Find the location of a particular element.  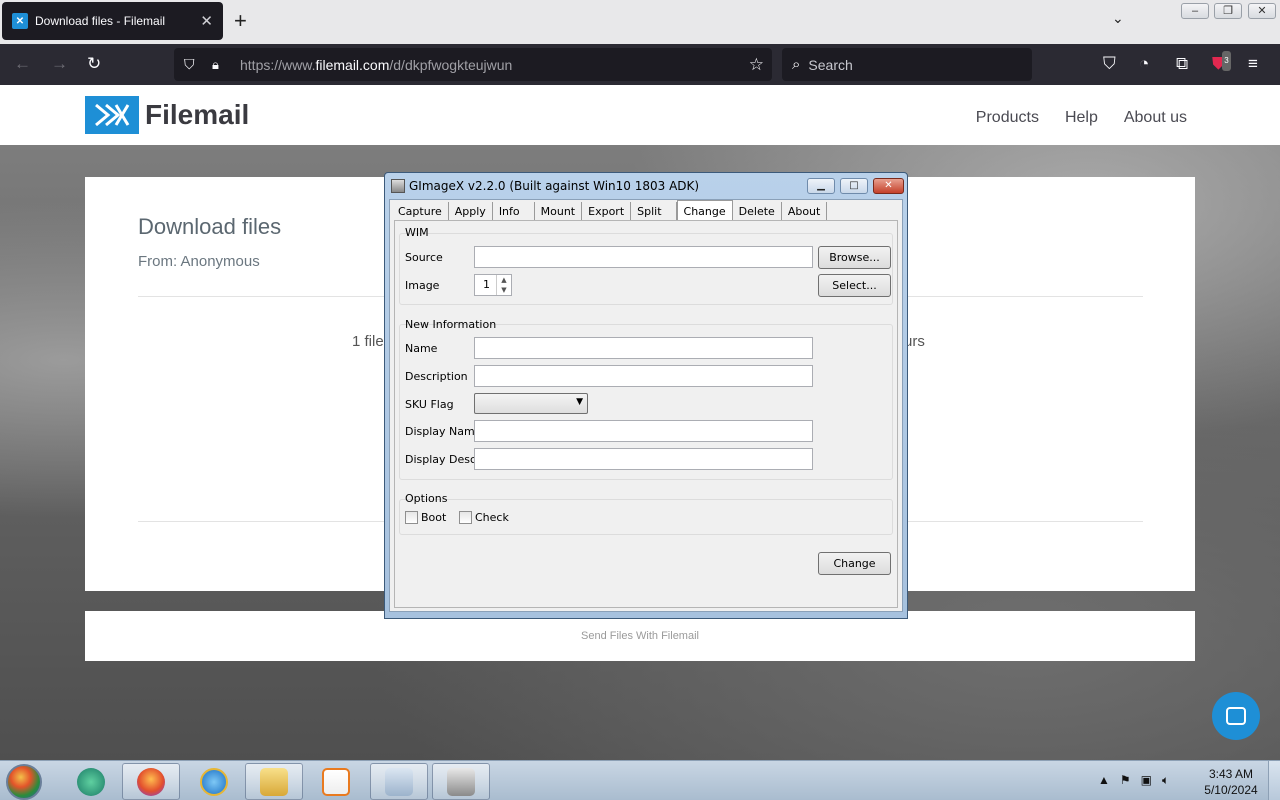

action-center-flag-icon: ⚑ is located at coordinates (1125, 780).